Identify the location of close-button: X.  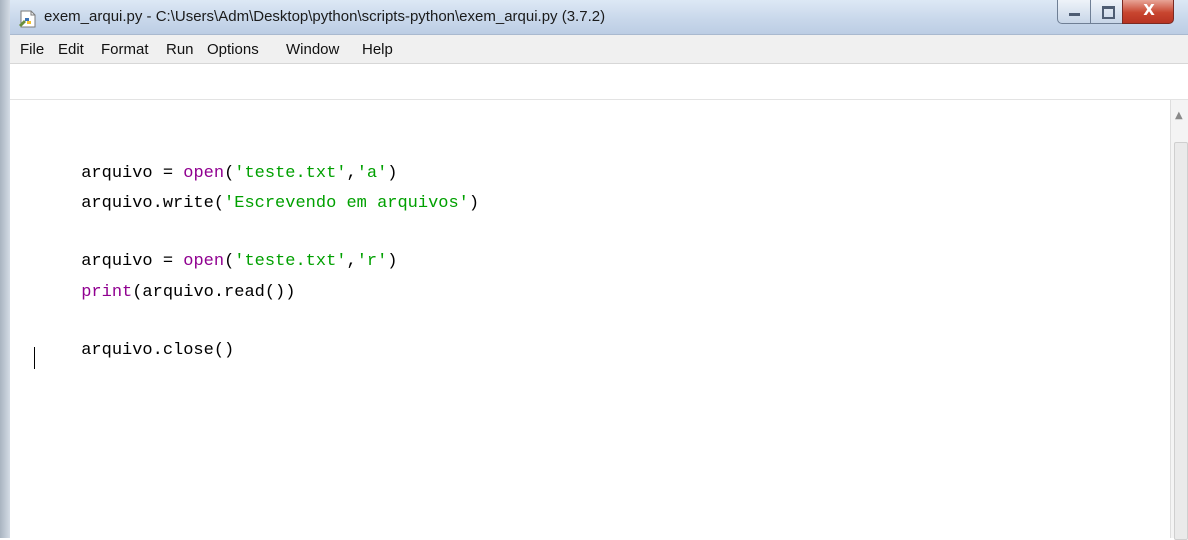
(1148, 12).